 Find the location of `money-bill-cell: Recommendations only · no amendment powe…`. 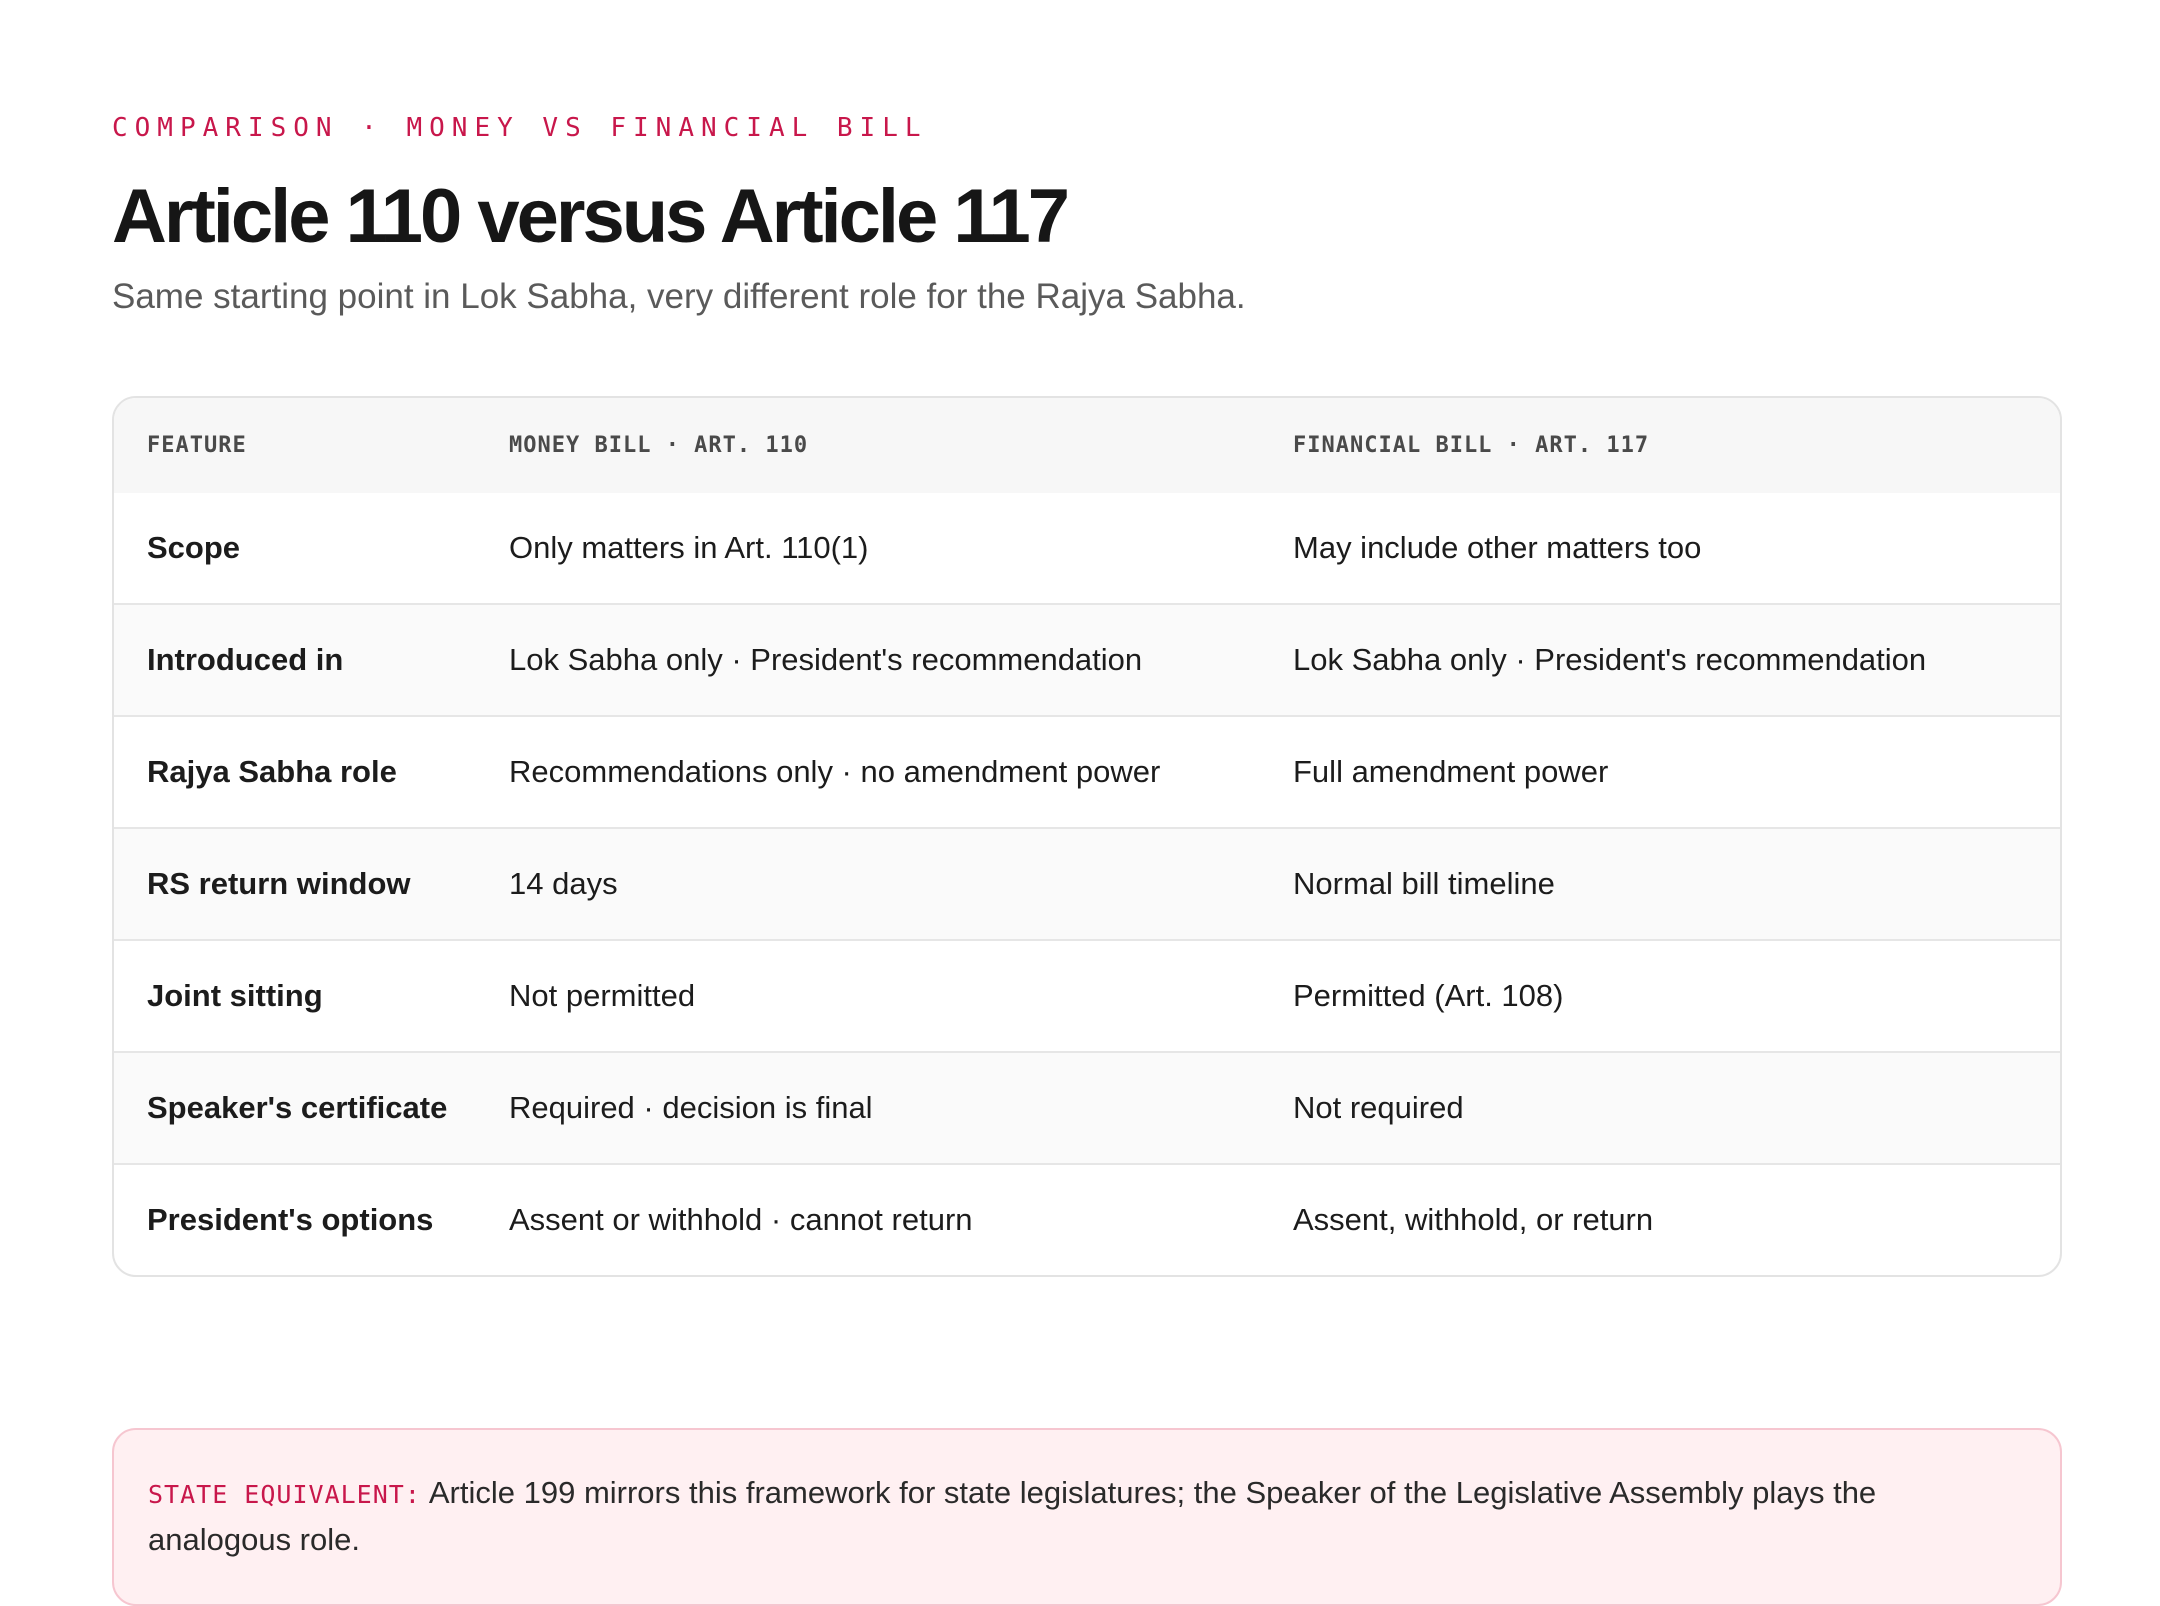

money-bill-cell: Recommendations only · no amendment powe… is located at coordinates (901, 771).